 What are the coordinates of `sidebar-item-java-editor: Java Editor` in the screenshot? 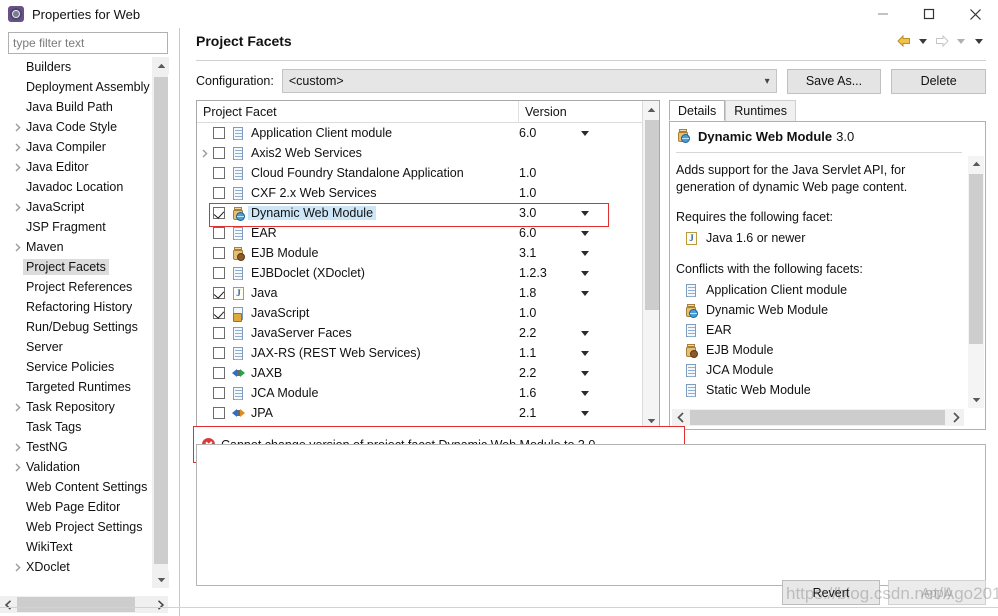 It's located at (81, 167).